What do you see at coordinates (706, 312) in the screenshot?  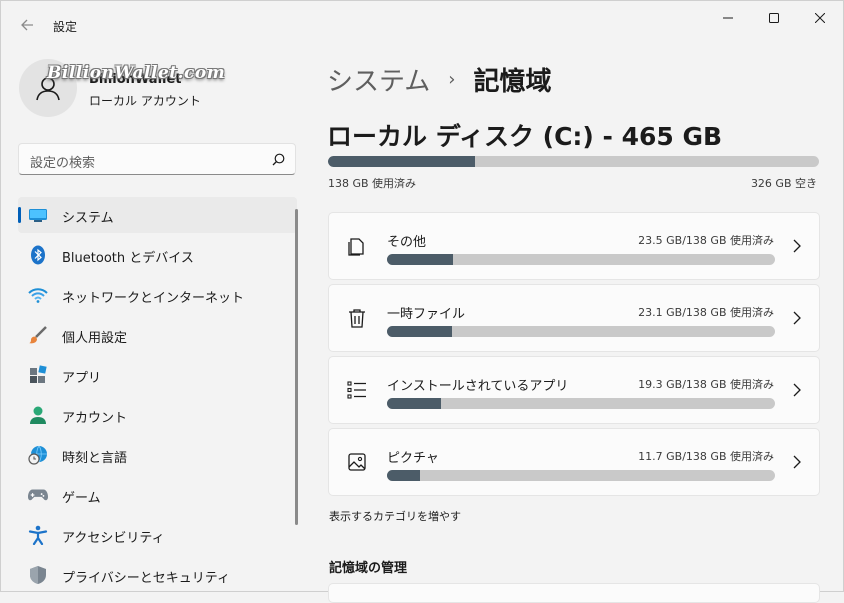 I see `category-usage: 23.1 GB/138 GB 使用済み` at bounding box center [706, 312].